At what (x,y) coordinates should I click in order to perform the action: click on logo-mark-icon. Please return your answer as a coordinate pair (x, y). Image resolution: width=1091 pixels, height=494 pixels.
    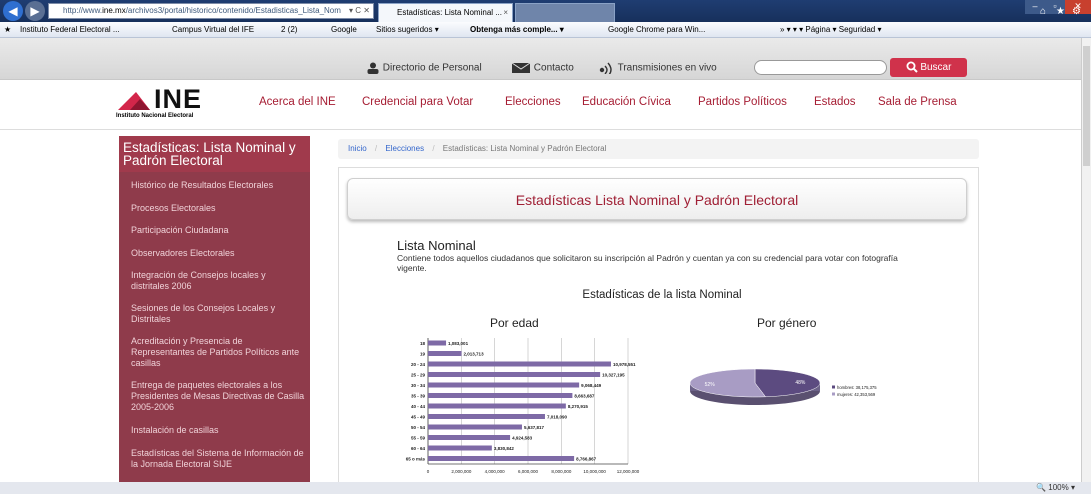
    Looking at the image, I should click on (134, 101).